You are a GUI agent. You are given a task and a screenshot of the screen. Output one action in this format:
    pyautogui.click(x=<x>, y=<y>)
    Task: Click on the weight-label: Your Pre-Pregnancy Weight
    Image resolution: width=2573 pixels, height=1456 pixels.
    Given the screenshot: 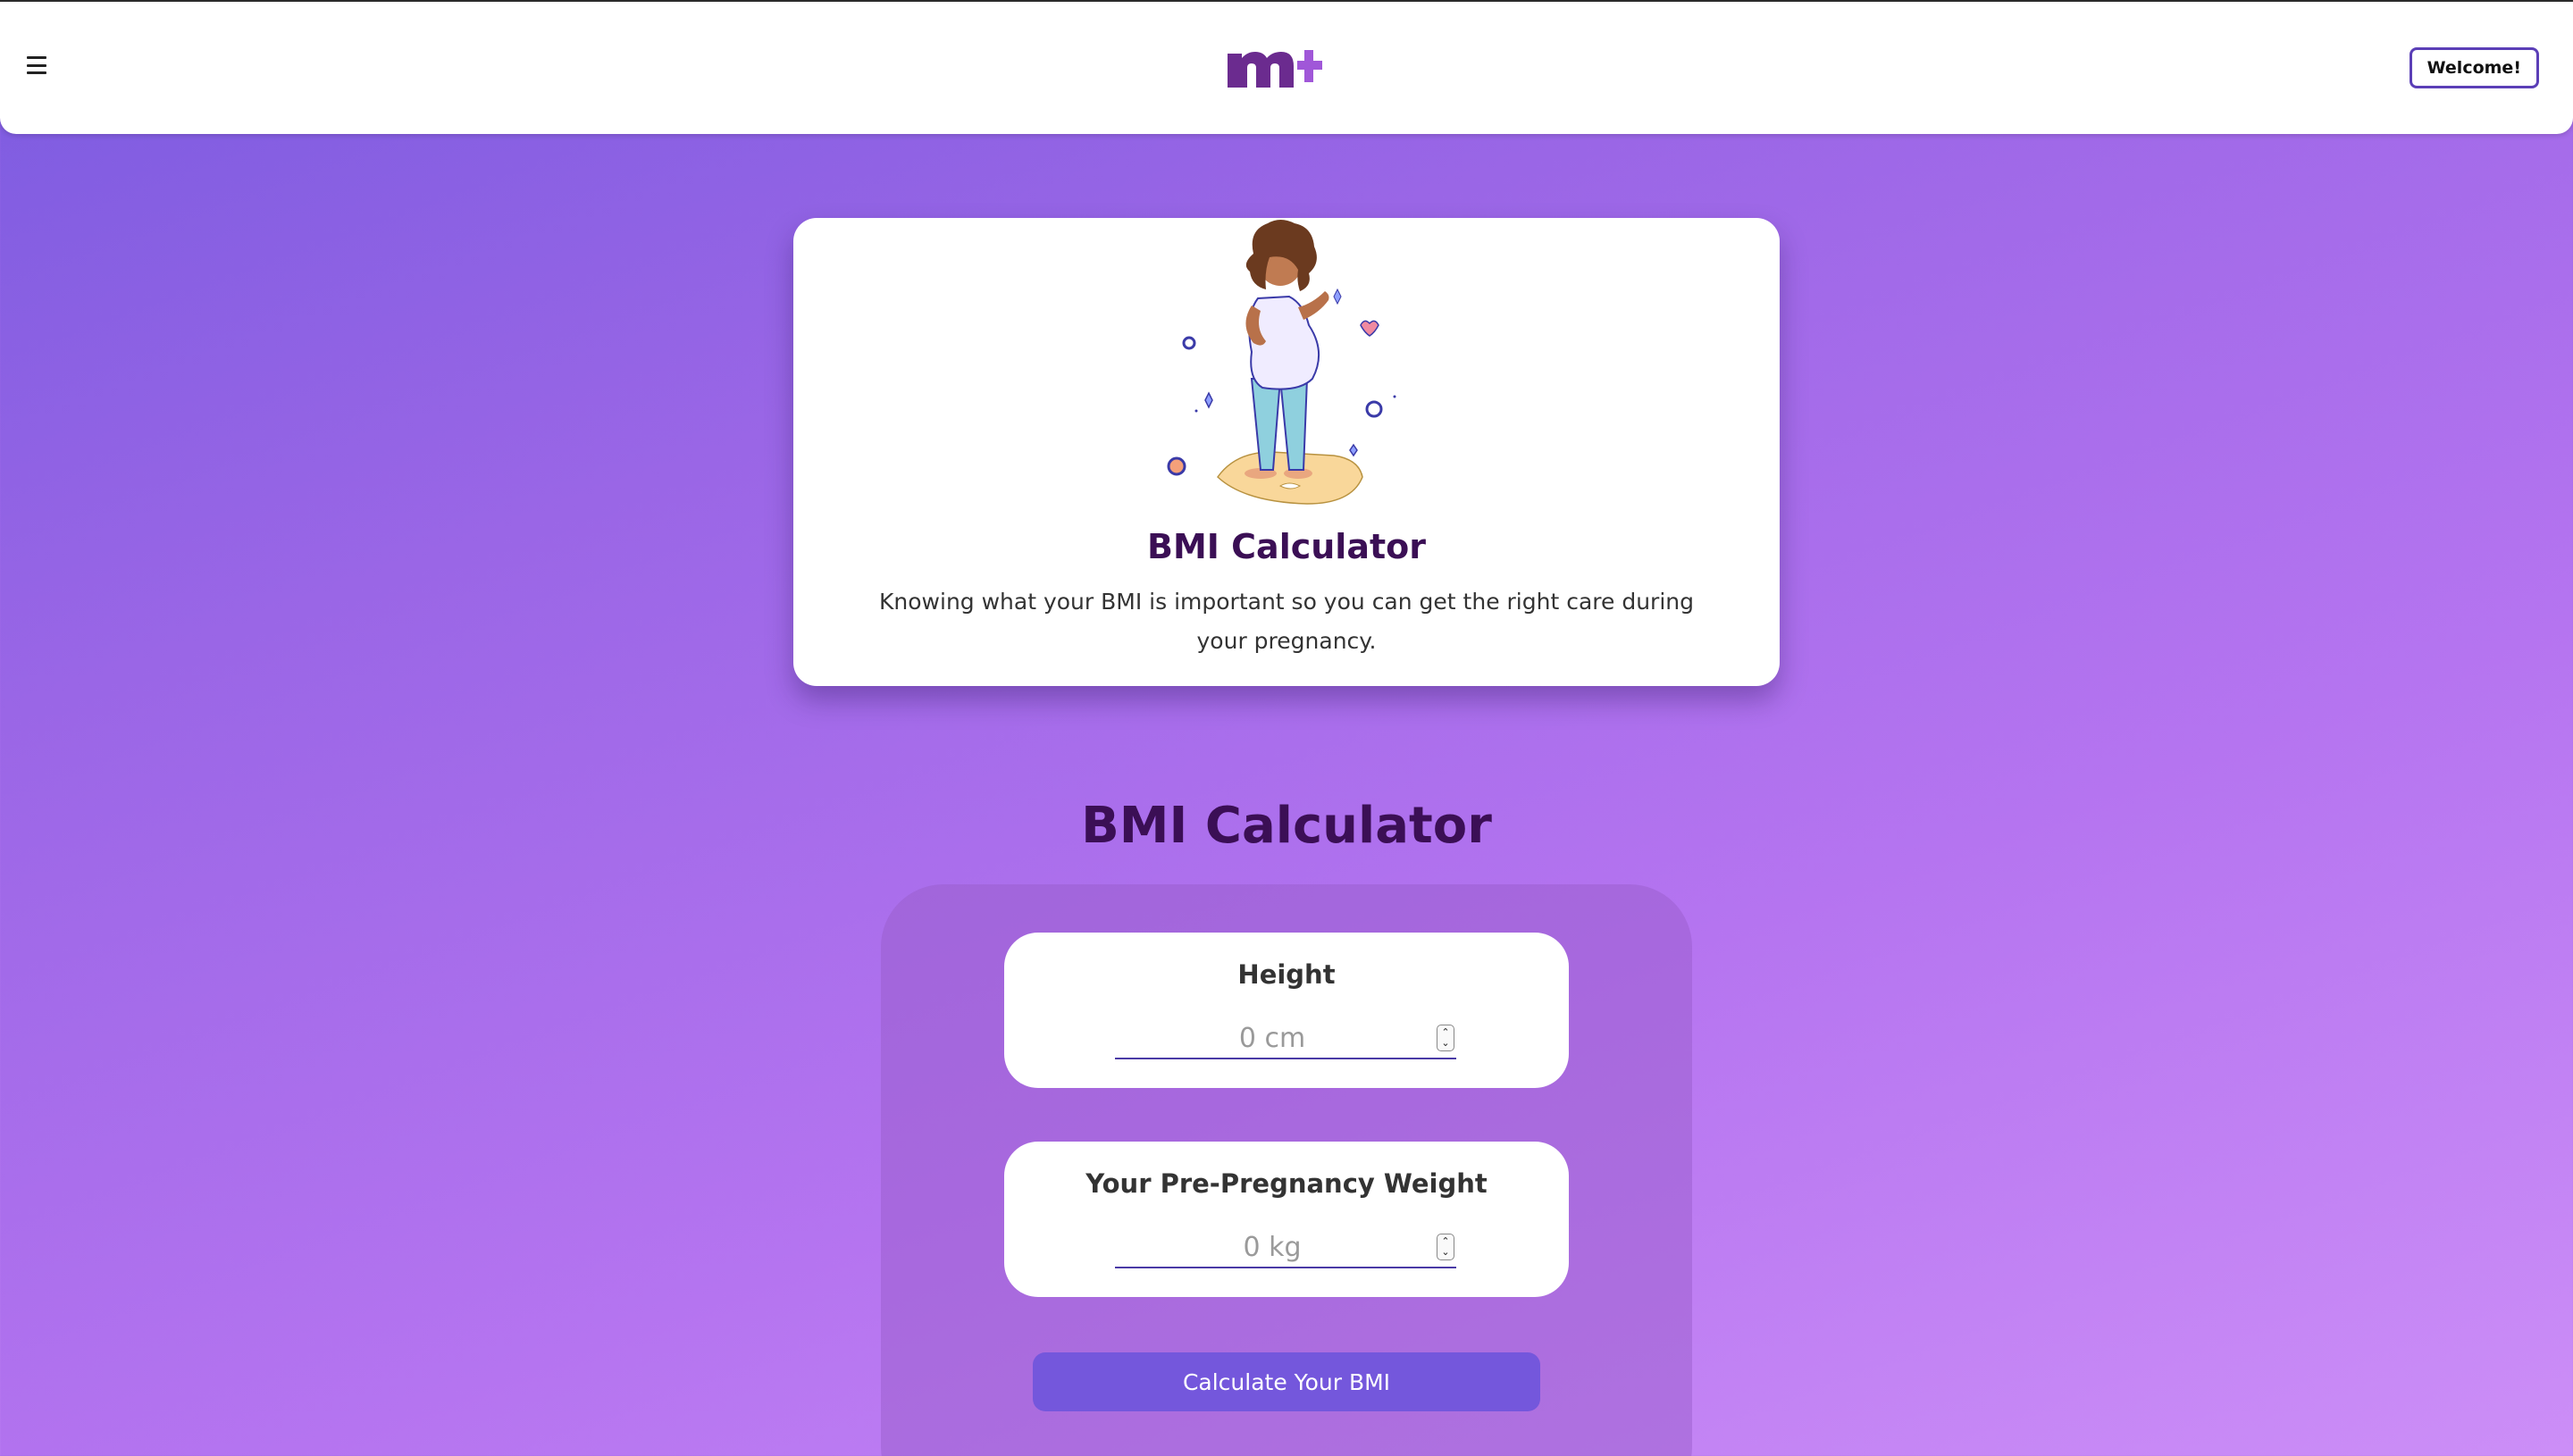 What is the action you would take?
    pyautogui.click(x=1286, y=1183)
    